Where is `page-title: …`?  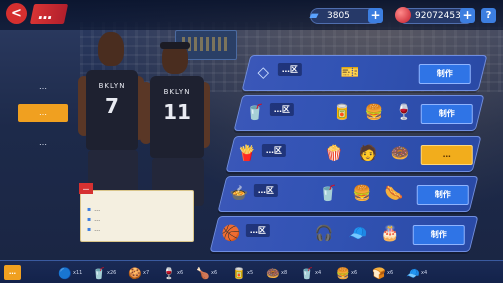 page-title: … is located at coordinates (49, 14).